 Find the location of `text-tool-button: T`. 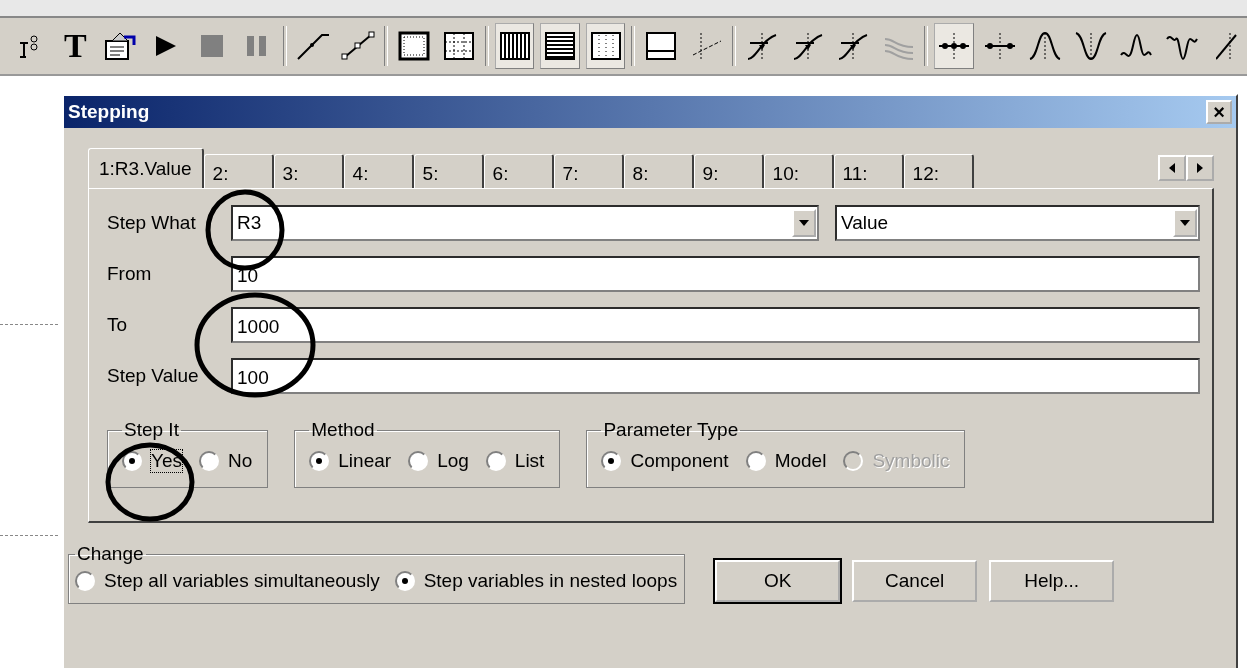

text-tool-button: T is located at coordinates (75, 46).